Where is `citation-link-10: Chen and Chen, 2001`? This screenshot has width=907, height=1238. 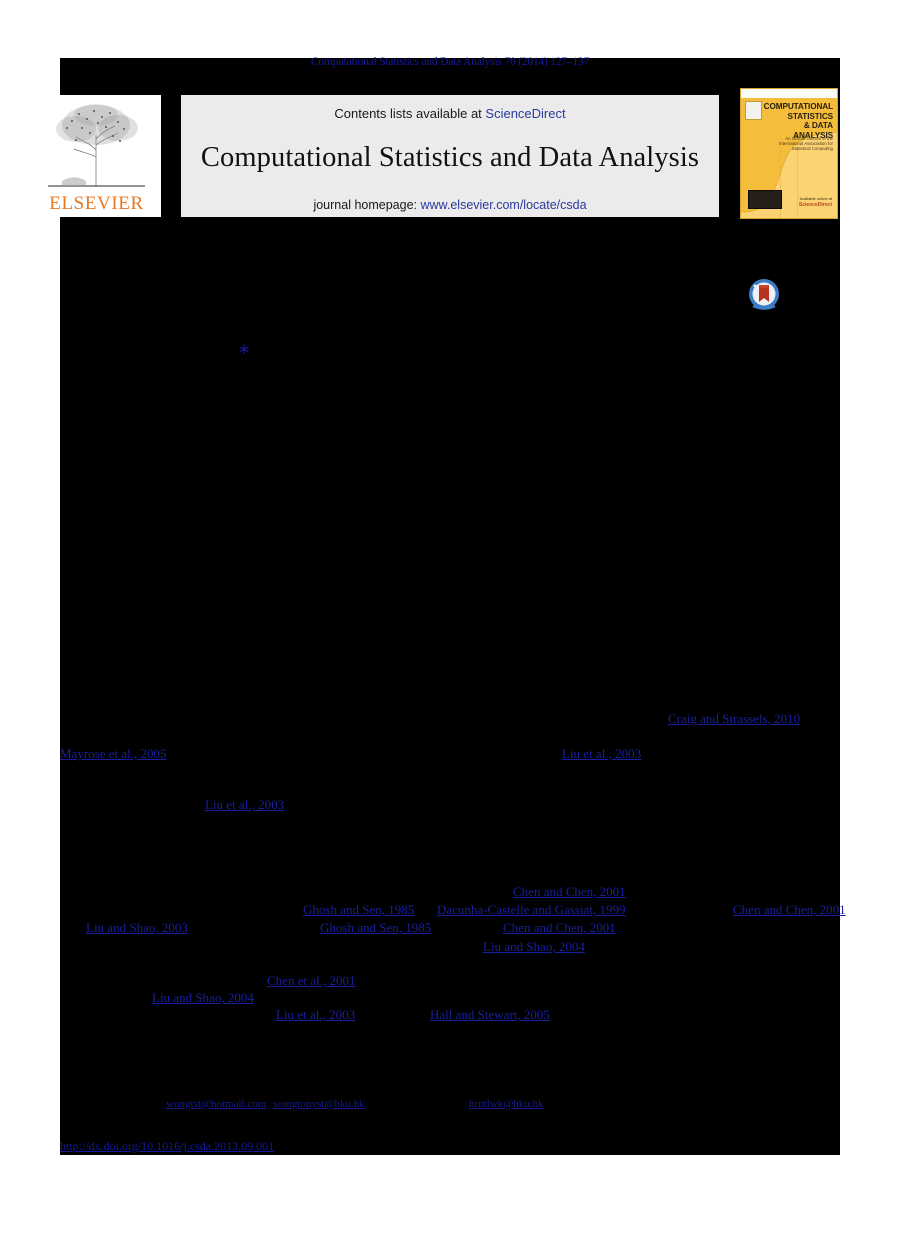 citation-link-10: Chen and Chen, 2001 is located at coordinates (559, 927).